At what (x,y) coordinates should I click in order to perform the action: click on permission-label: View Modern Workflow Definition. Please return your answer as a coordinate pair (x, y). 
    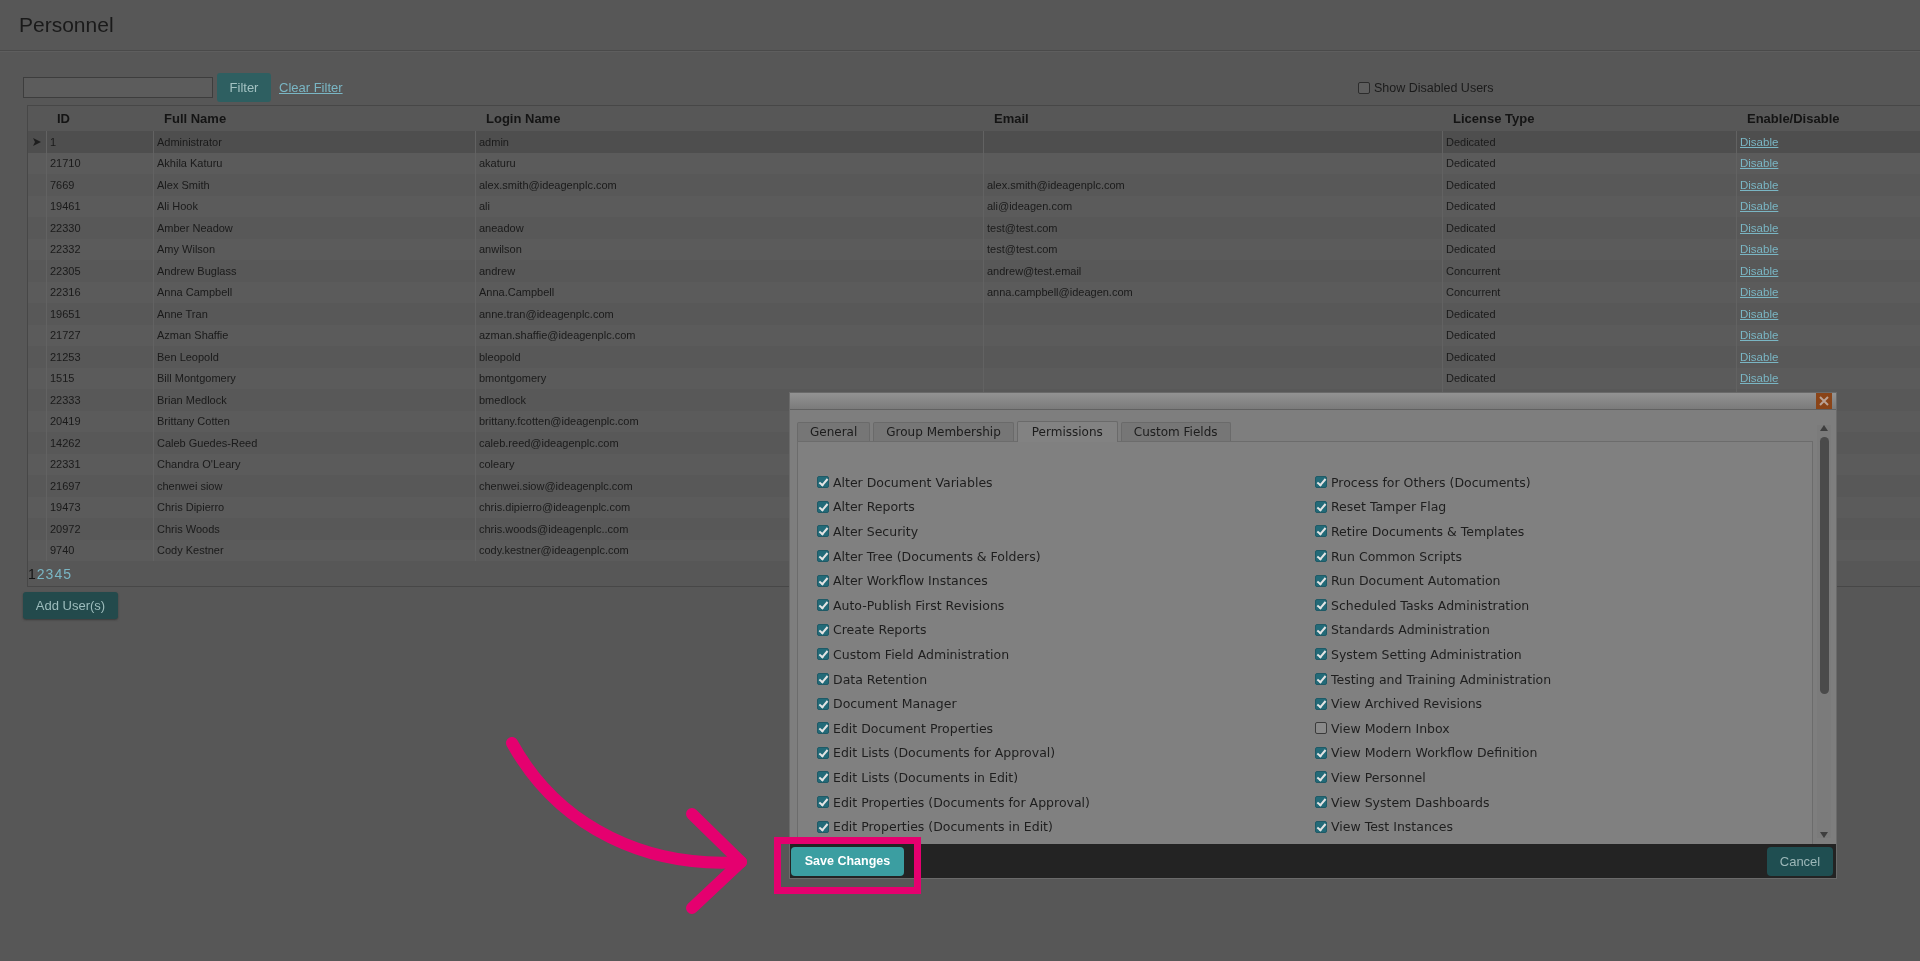
    Looking at the image, I should click on (1434, 753).